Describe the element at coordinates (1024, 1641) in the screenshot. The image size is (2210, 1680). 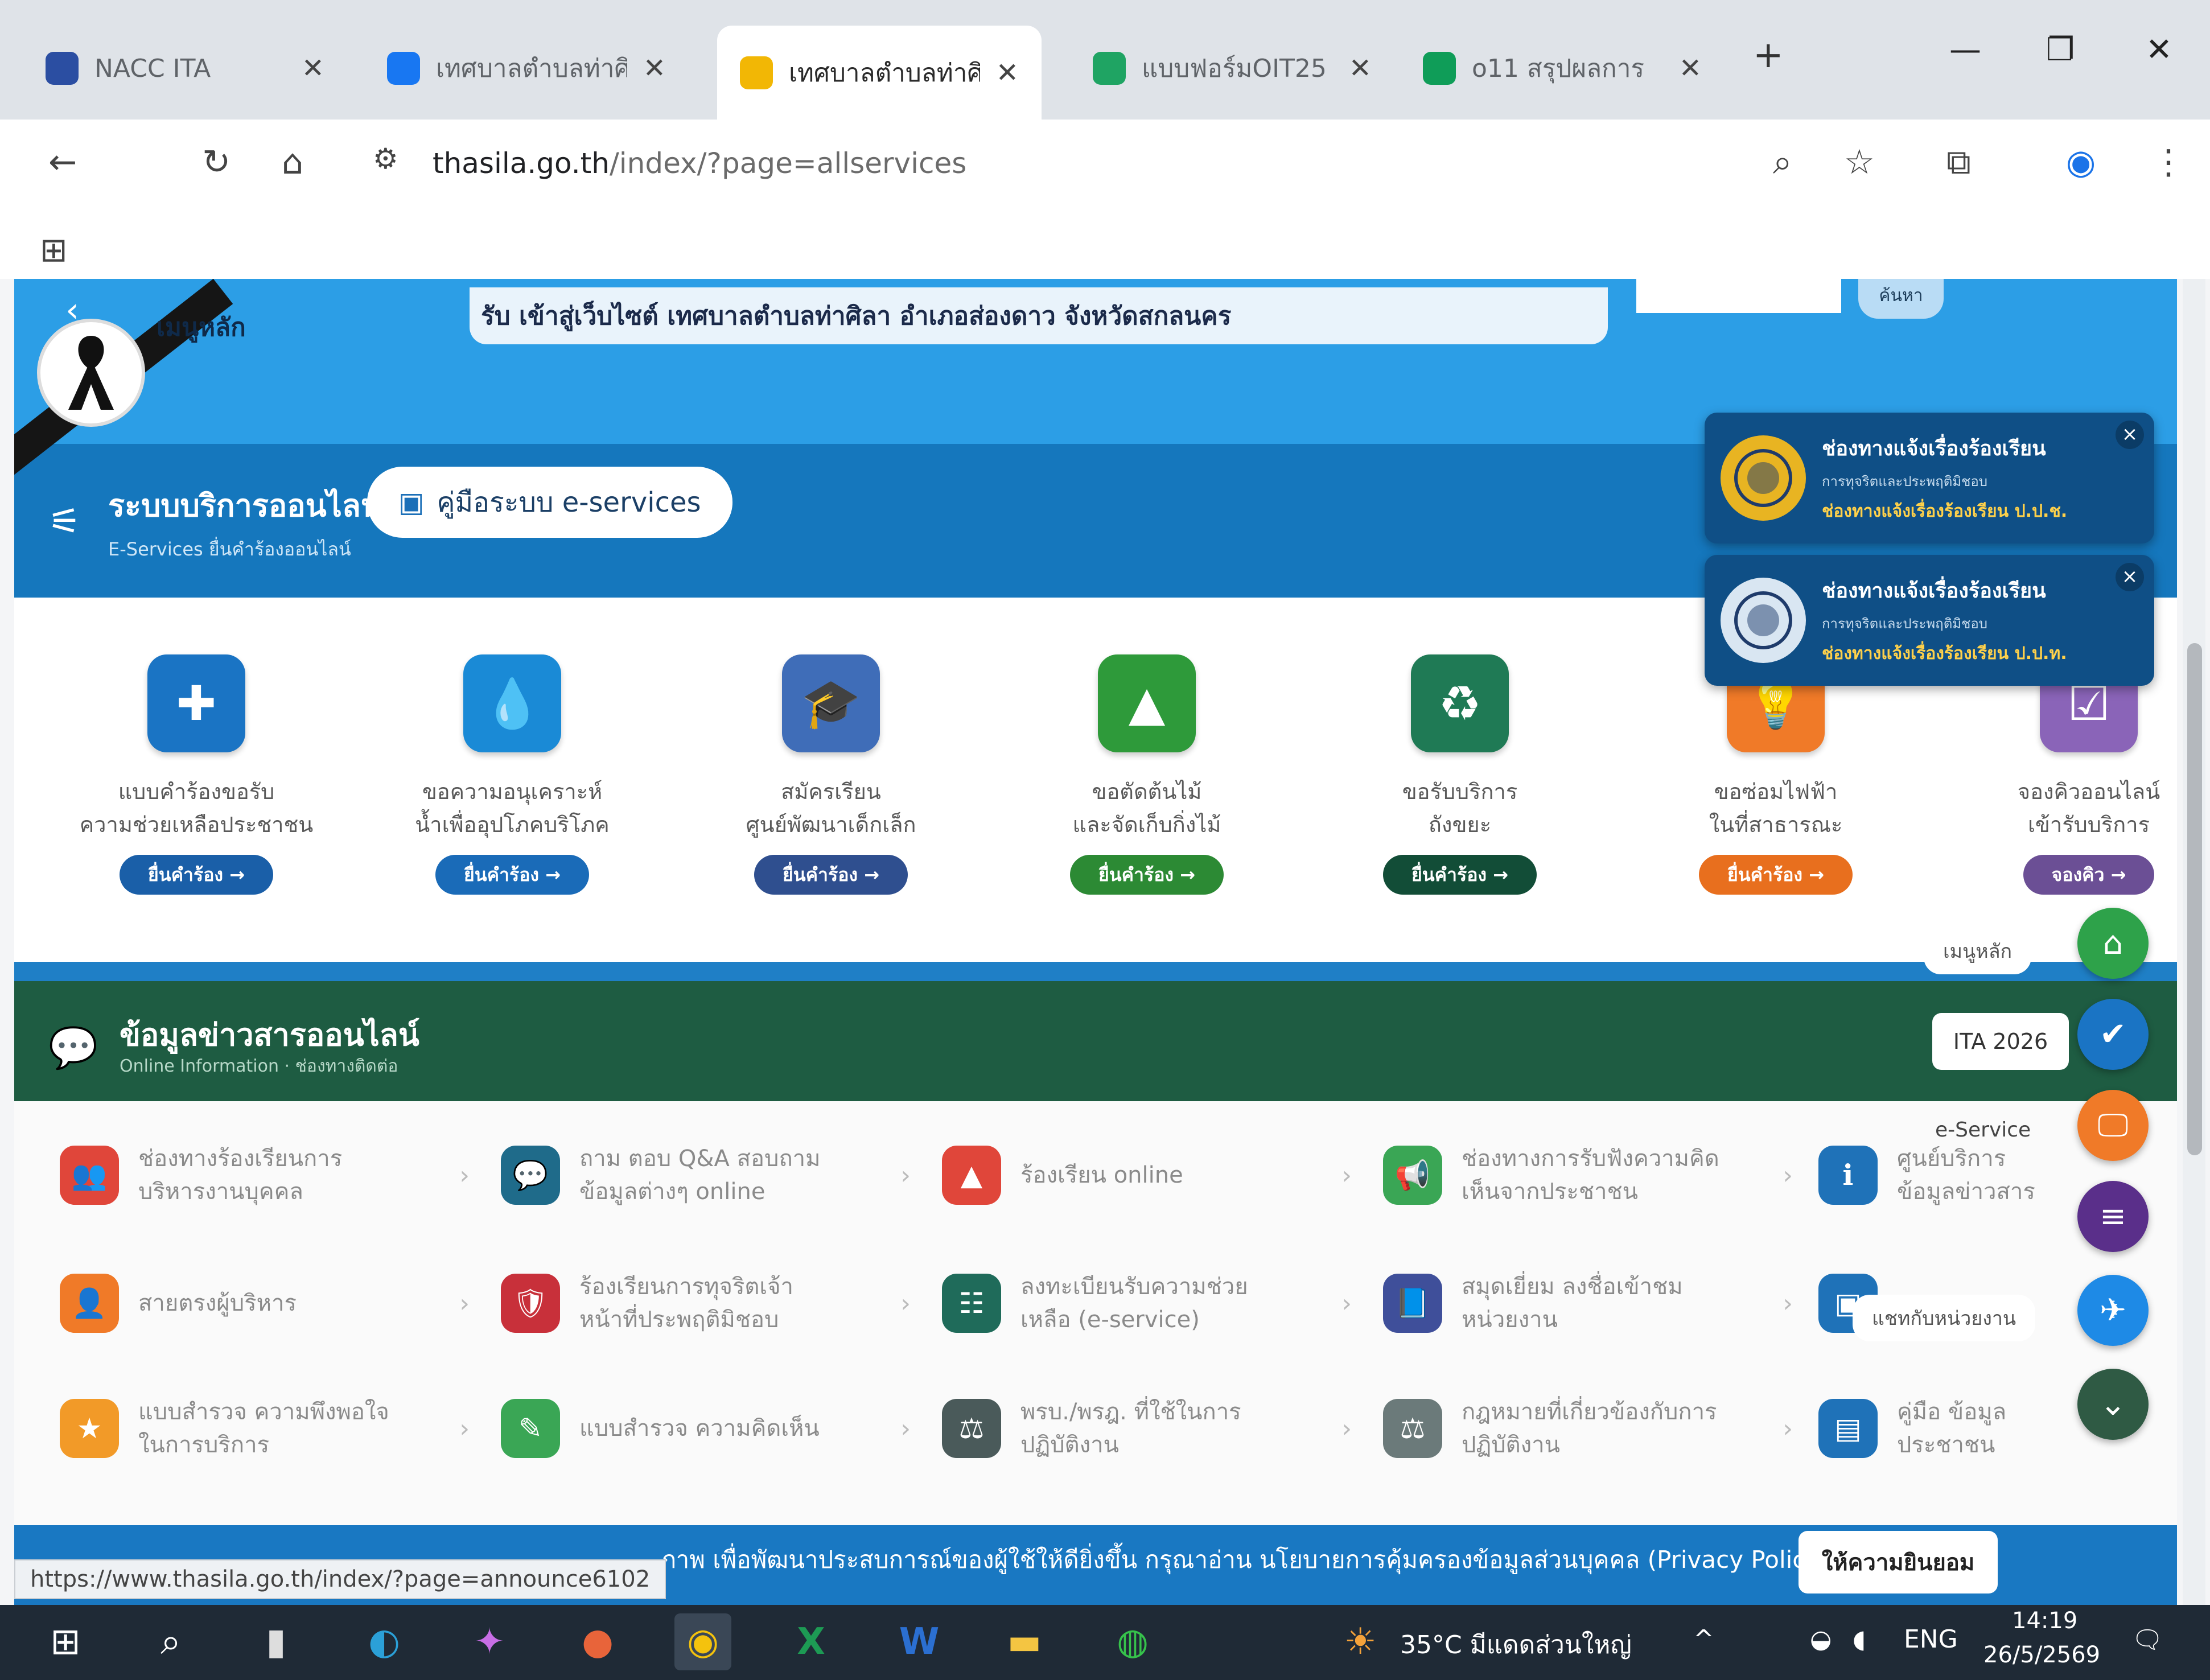
I see `file-explorer-icon: ▬` at that location.